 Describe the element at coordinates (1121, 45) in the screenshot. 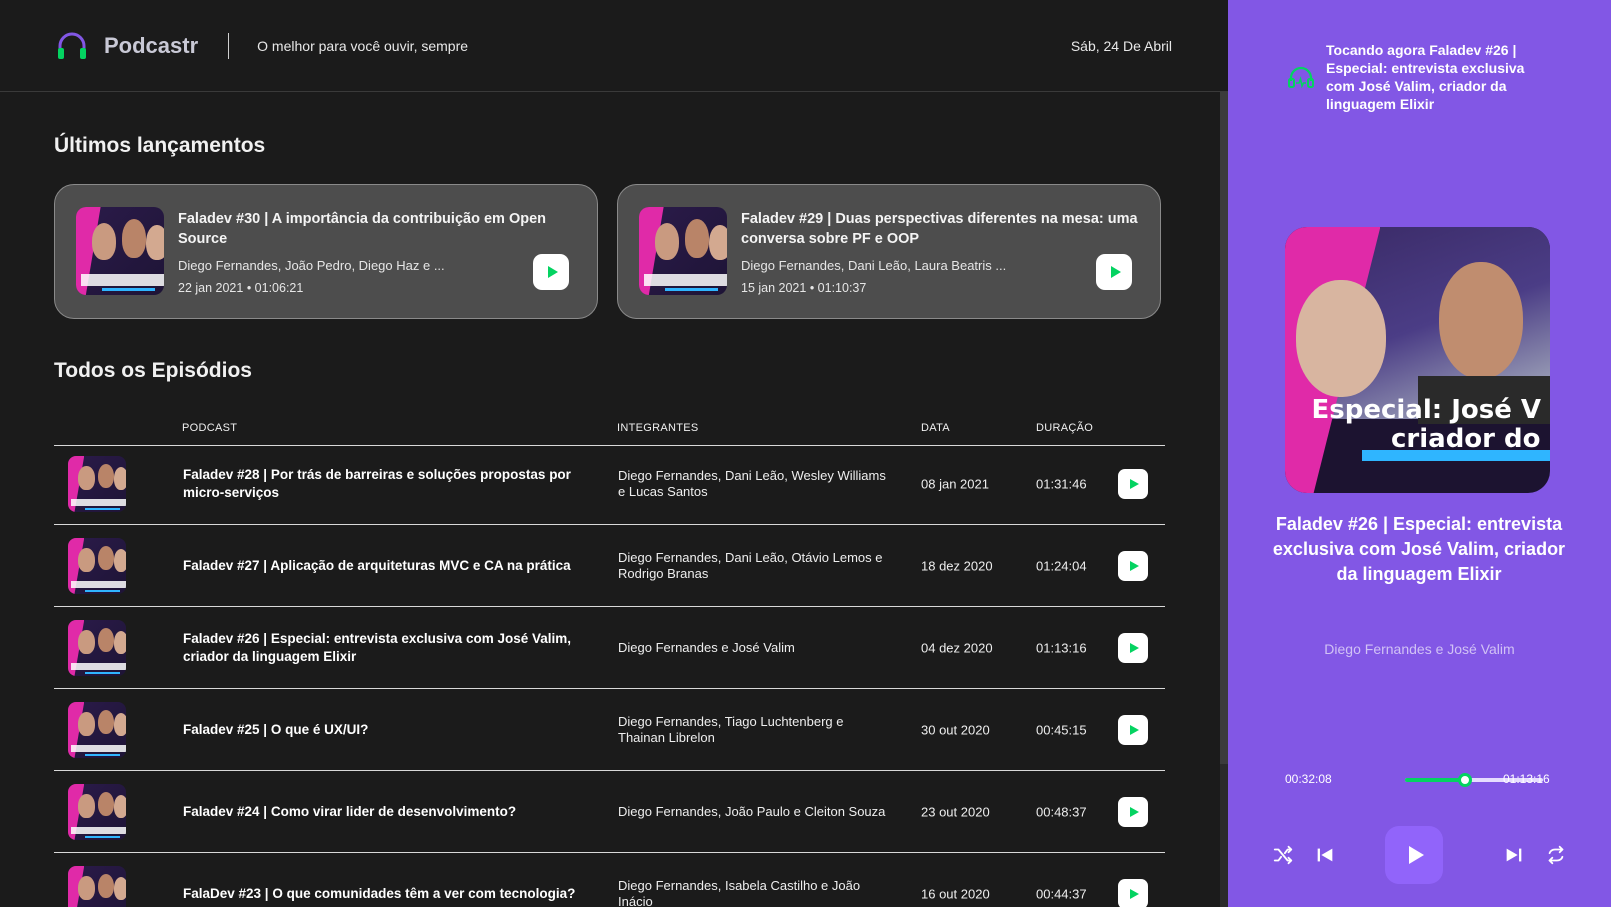

I see `current-date: Sáb, 24 De Abril` at that location.